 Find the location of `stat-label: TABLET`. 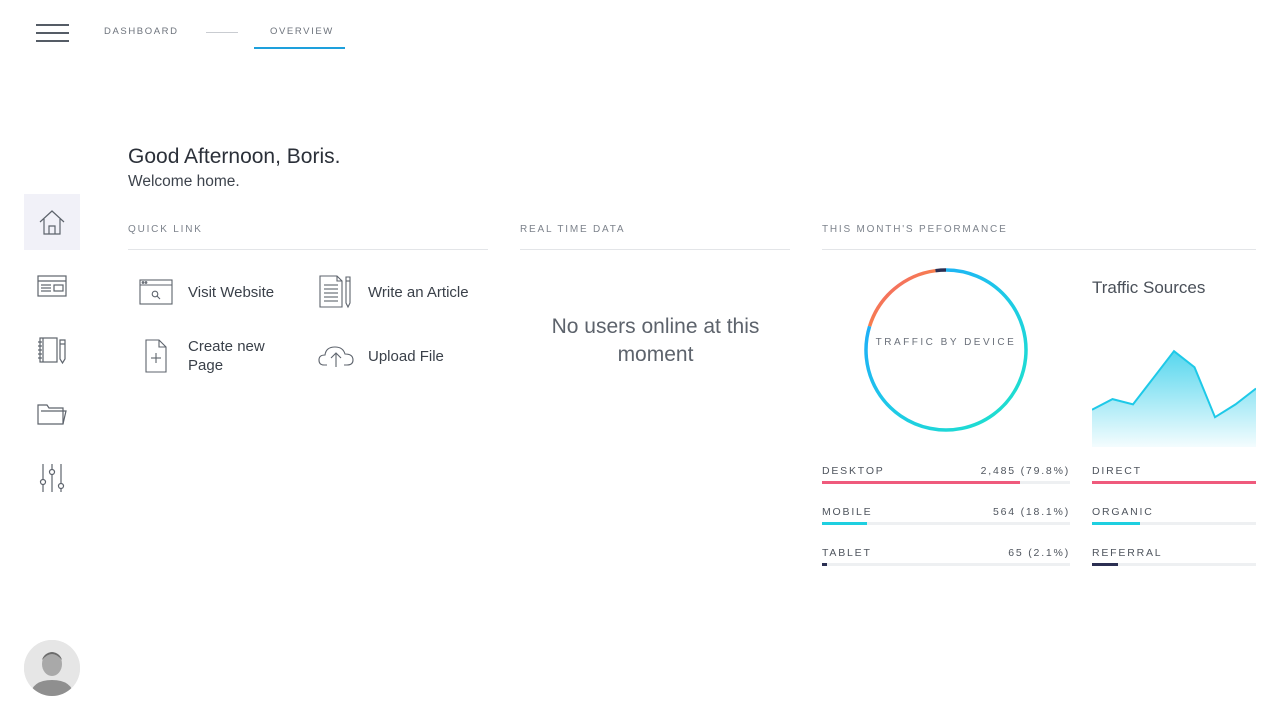

stat-label: TABLET is located at coordinates (847, 553).